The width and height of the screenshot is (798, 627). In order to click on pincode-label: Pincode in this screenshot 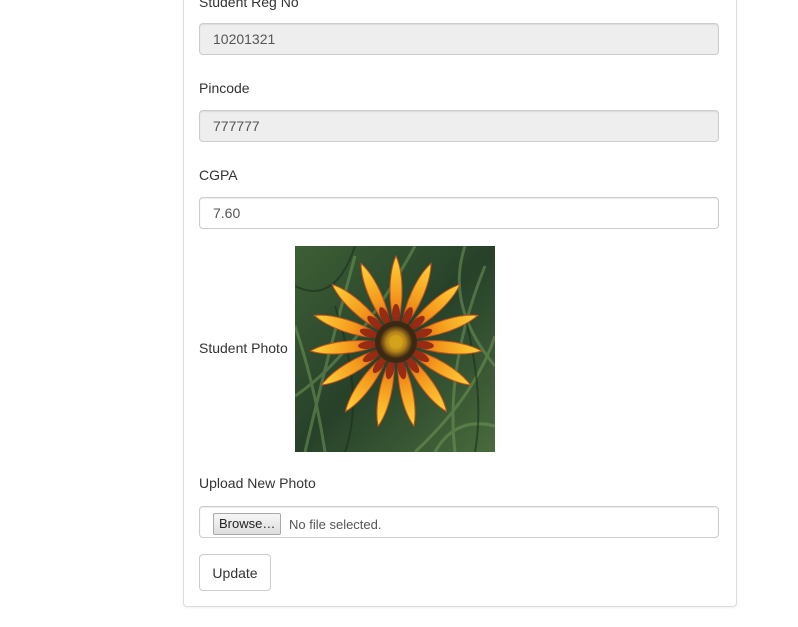, I will do `click(224, 88)`.